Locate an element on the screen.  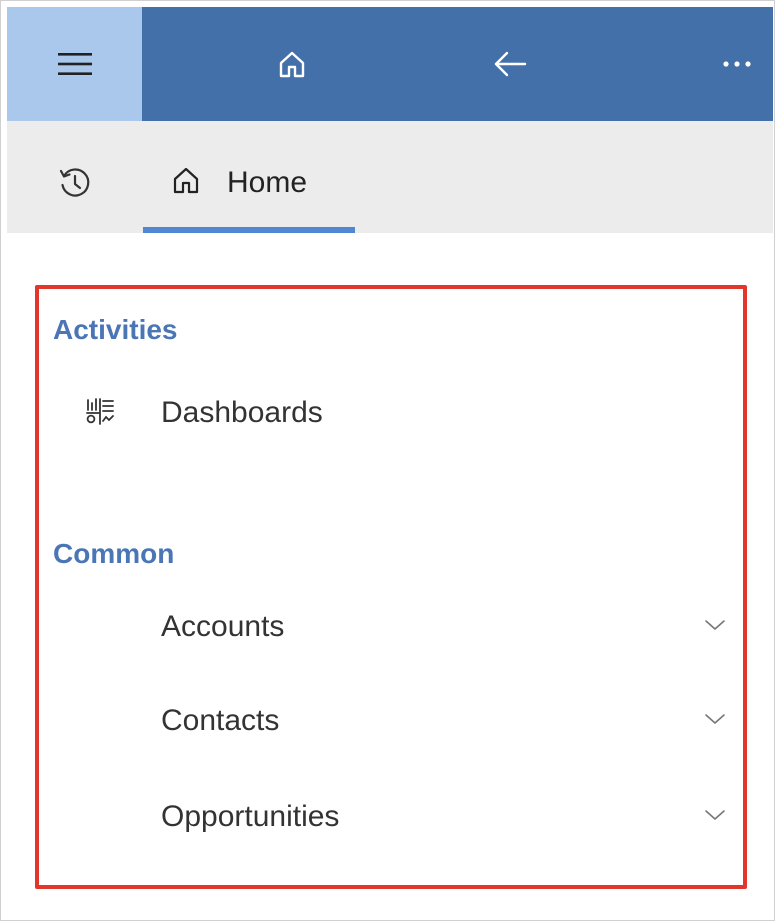
dashboard-icon is located at coordinates (100, 411).